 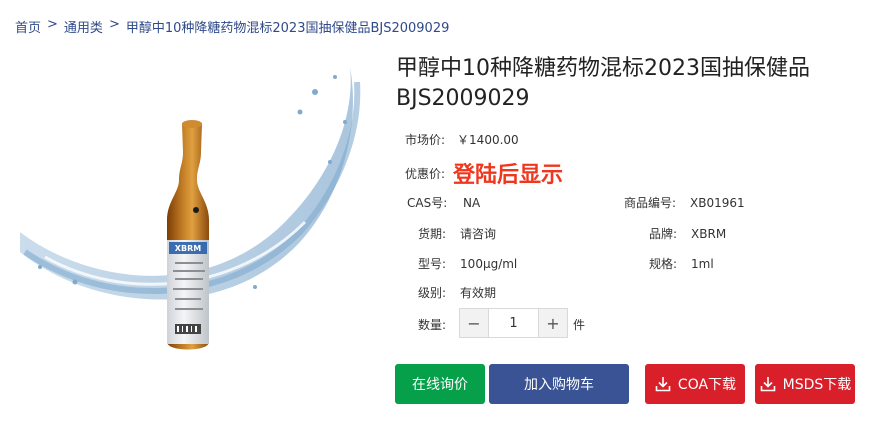 I want to click on market-price-label: 市场价:, so click(x=425, y=140).